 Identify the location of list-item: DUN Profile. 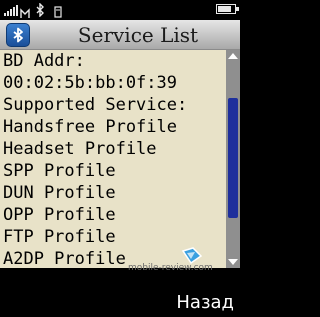
(59, 193).